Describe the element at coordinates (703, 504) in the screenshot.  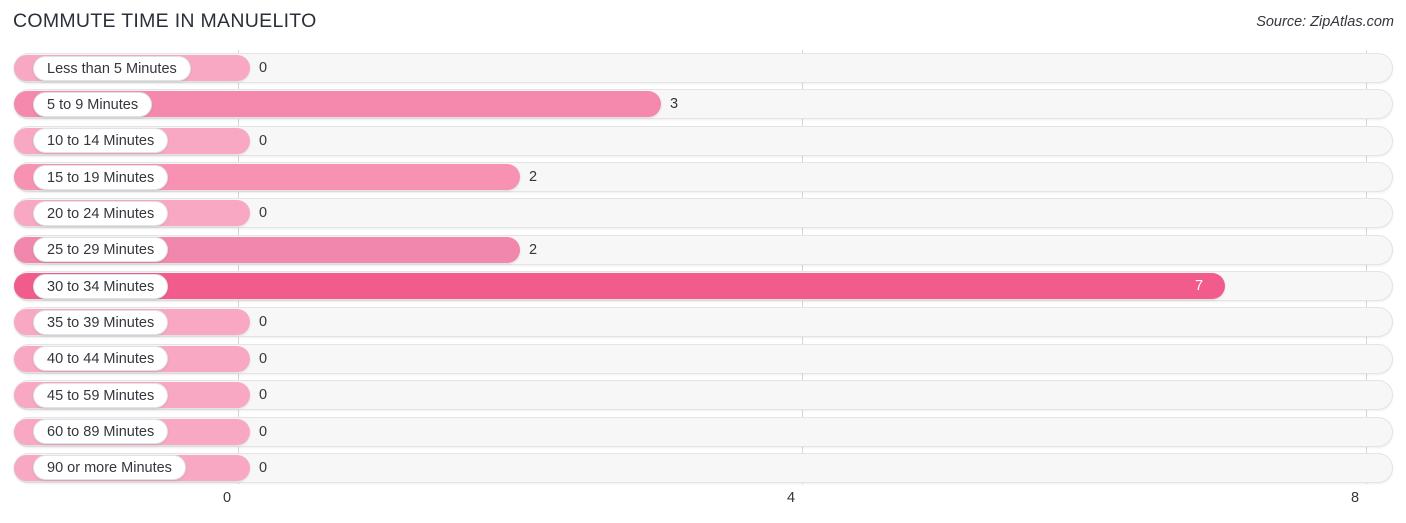
I see `x-axis: 0 4 8` at that location.